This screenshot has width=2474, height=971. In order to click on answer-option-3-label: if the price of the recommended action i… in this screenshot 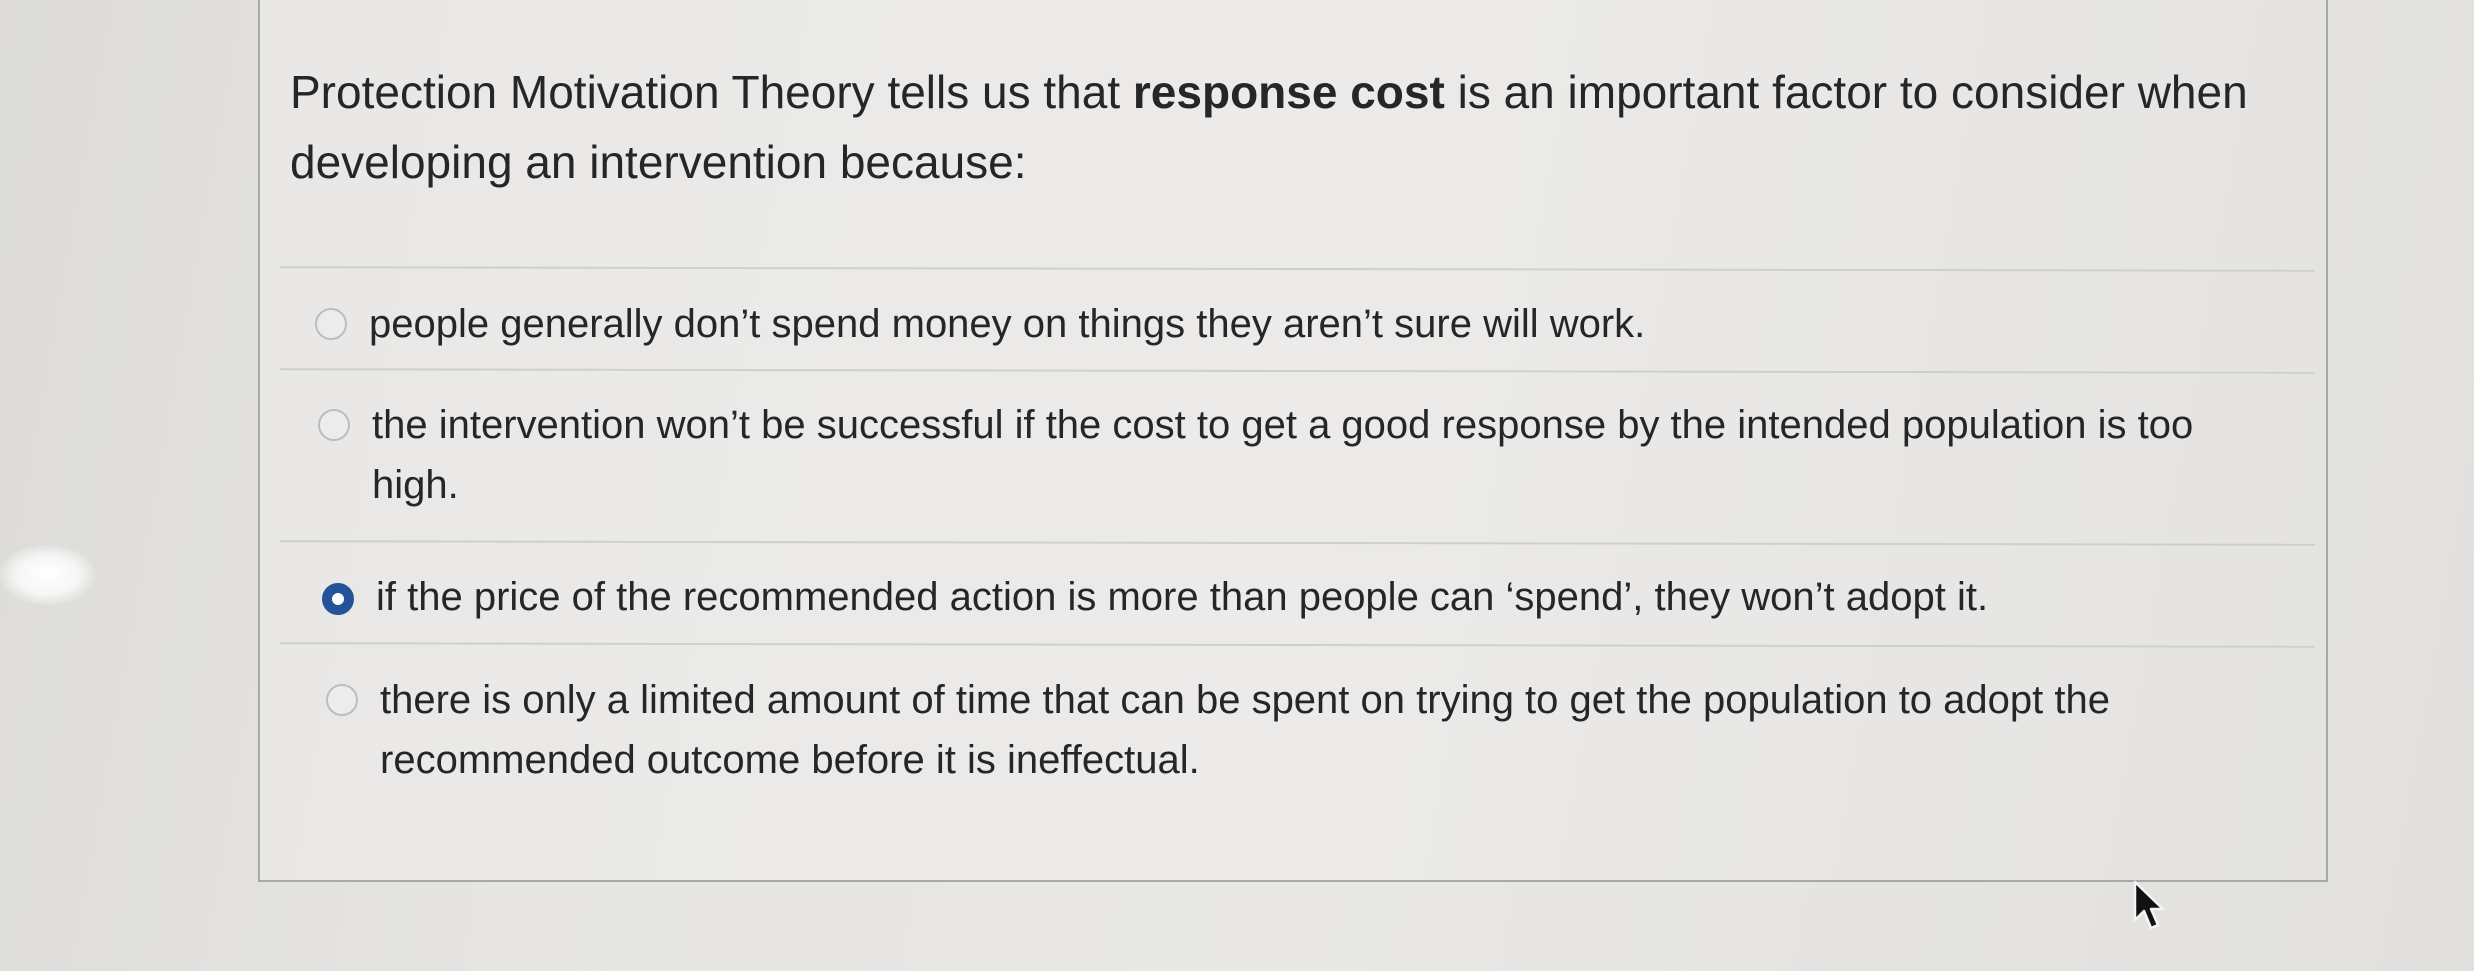, I will do `click(1182, 597)`.